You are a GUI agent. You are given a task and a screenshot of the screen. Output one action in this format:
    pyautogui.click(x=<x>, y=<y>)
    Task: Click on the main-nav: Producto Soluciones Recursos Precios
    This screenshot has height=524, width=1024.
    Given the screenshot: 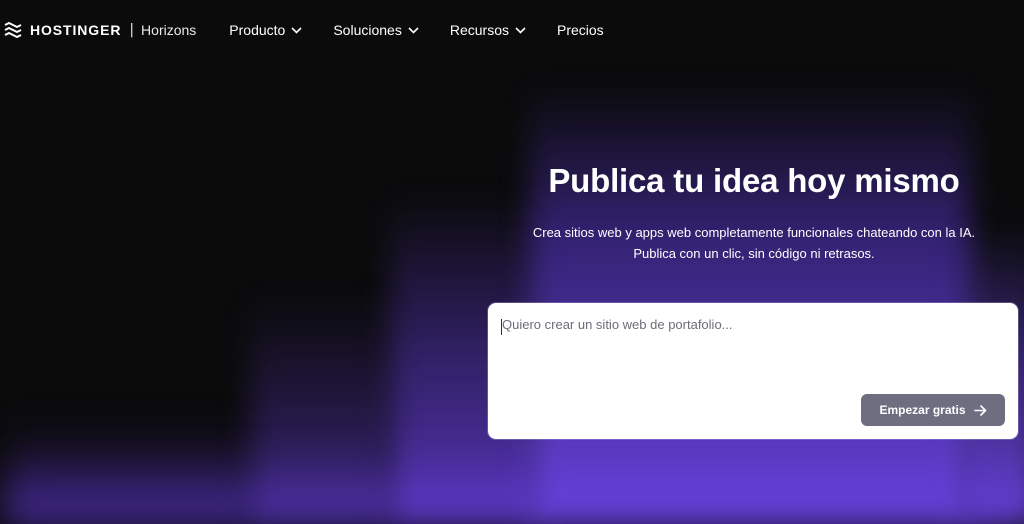 What is the action you would take?
    pyautogui.click(x=431, y=30)
    